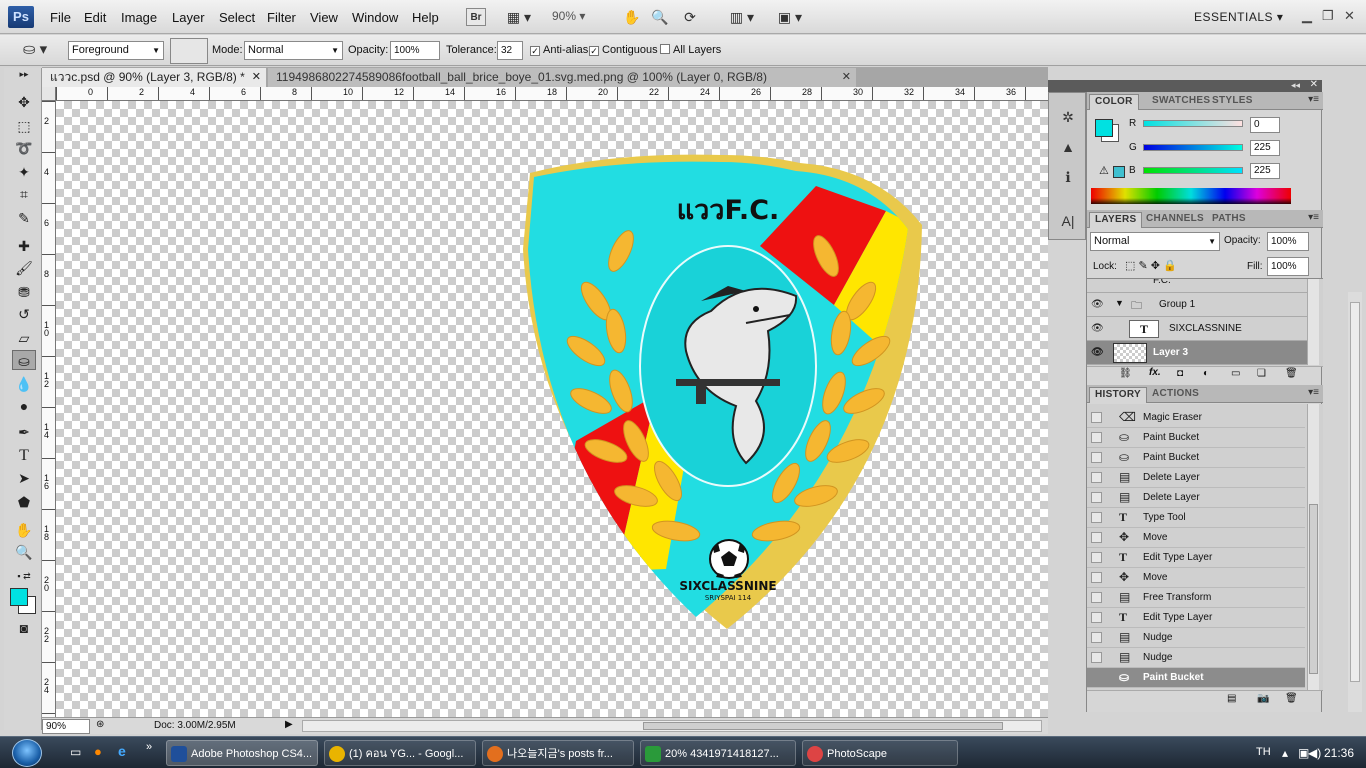 The height and width of the screenshot is (768, 1366). Describe the element at coordinates (1151, 265) in the screenshot. I see `lock-icons: ⬚ ✎ ✥ 🔒` at that location.